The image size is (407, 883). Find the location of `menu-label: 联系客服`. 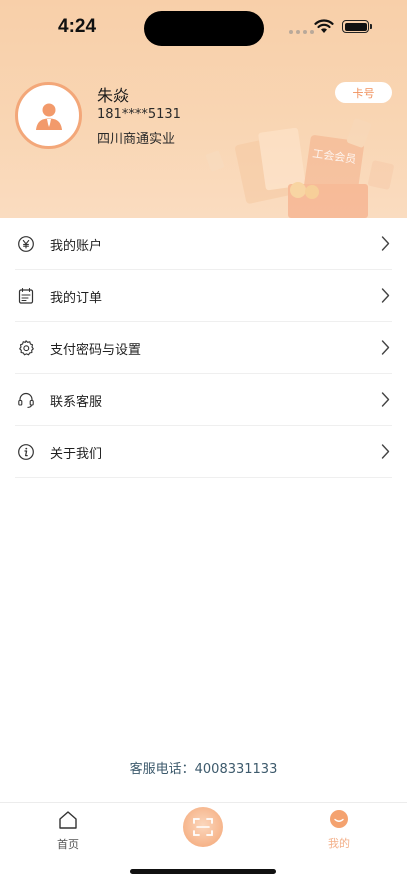

menu-label: 联系客服 is located at coordinates (76, 402).